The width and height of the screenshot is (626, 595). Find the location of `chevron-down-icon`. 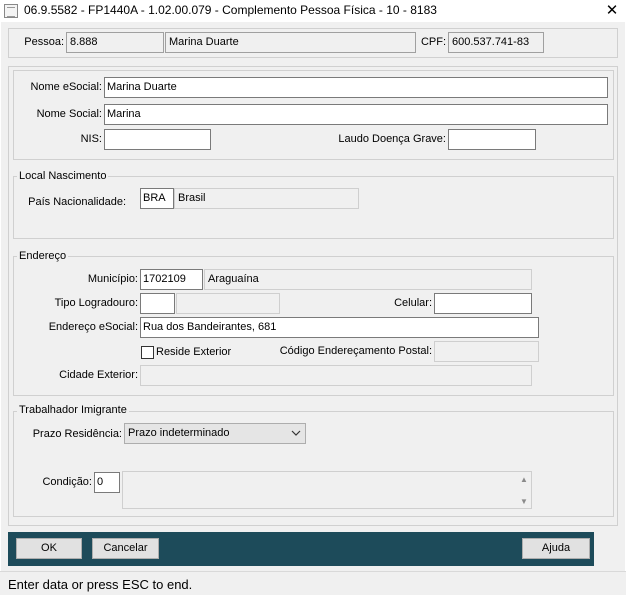

chevron-down-icon is located at coordinates (296, 433).